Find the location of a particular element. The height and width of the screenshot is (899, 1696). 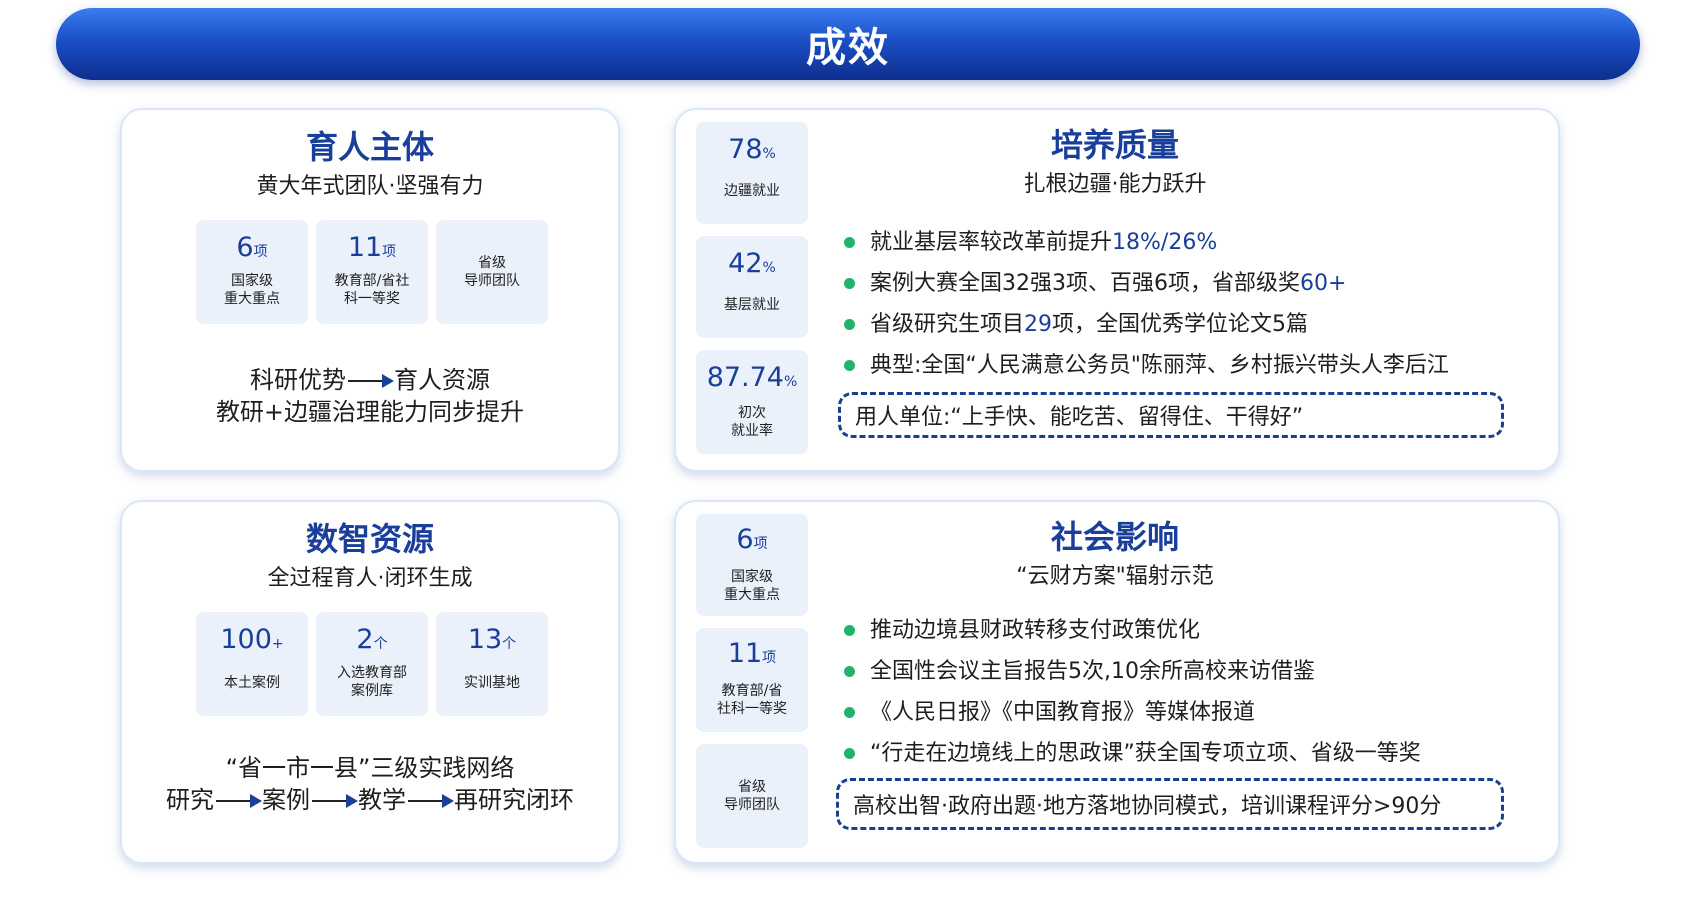

card-subtitle: “云财方案"辐射示范 is located at coordinates (1115, 576).